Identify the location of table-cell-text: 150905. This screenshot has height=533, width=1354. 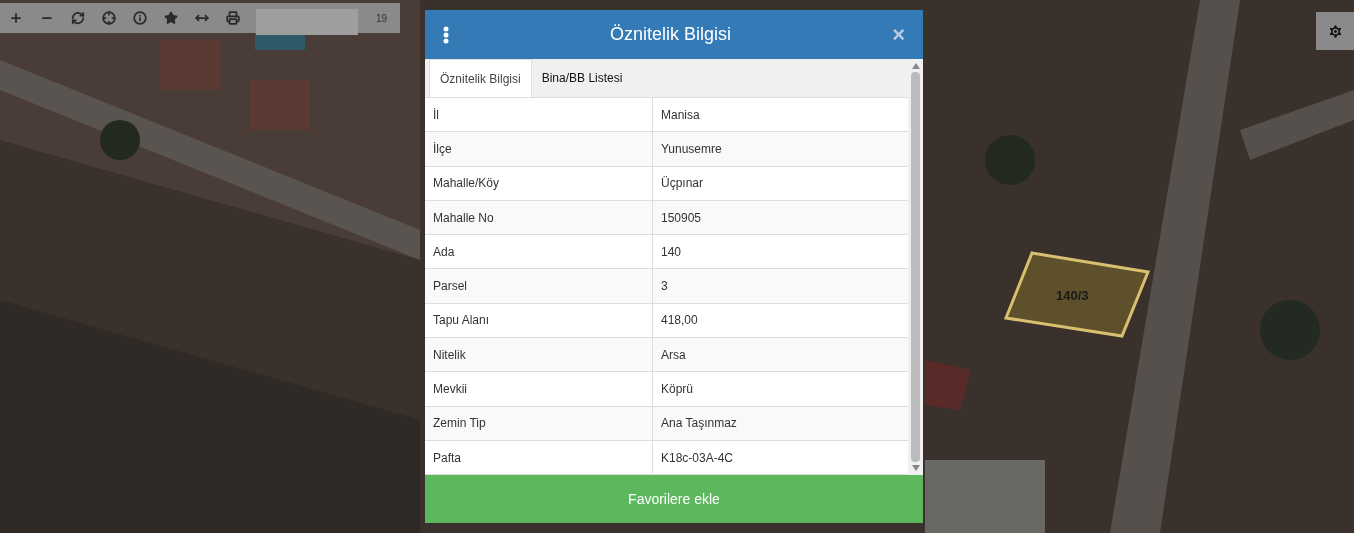
(681, 218).